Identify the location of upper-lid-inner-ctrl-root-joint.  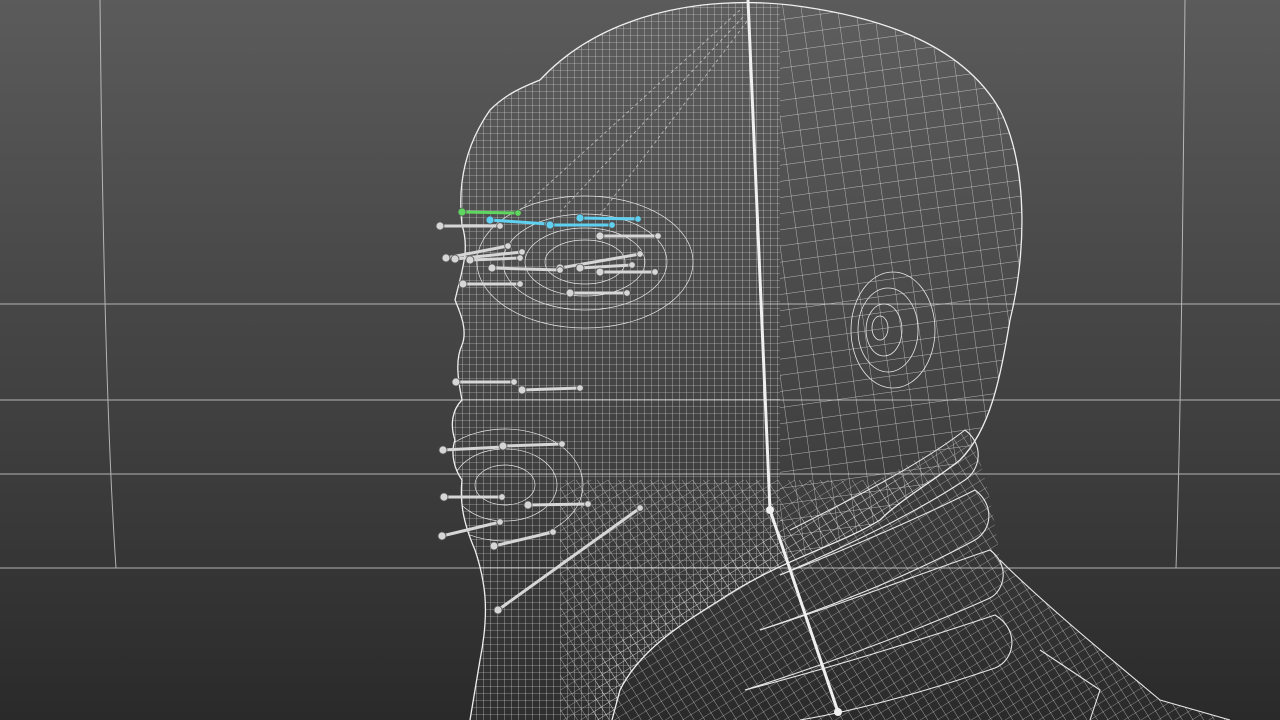
(440, 226).